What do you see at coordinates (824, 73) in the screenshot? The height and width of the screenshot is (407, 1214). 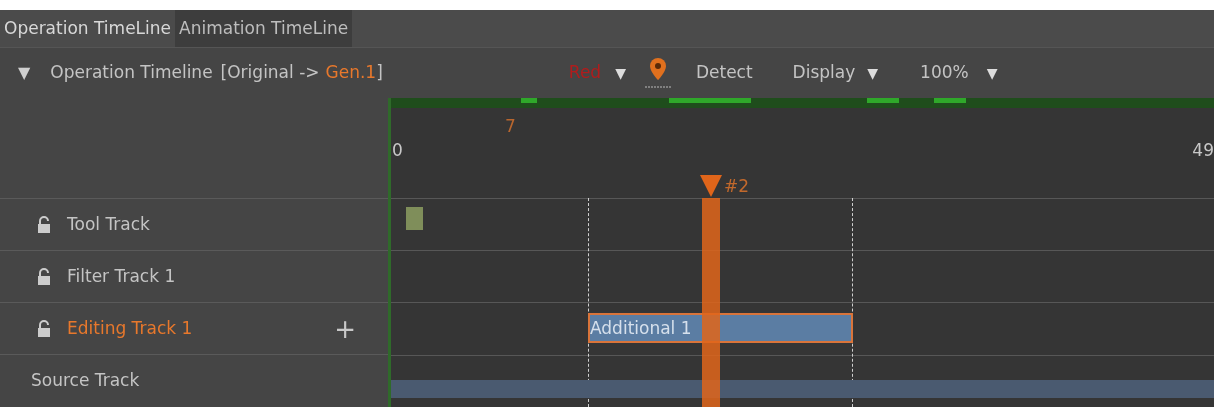 I see `display-dropdown: Display` at bounding box center [824, 73].